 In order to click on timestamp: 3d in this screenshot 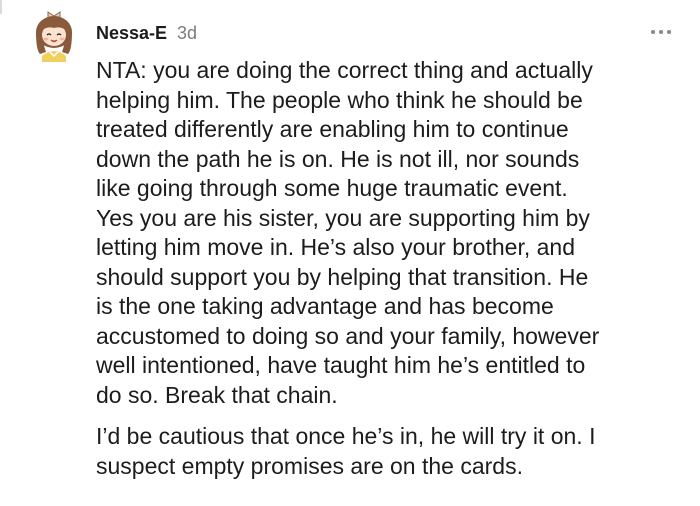, I will do `click(187, 33)`.